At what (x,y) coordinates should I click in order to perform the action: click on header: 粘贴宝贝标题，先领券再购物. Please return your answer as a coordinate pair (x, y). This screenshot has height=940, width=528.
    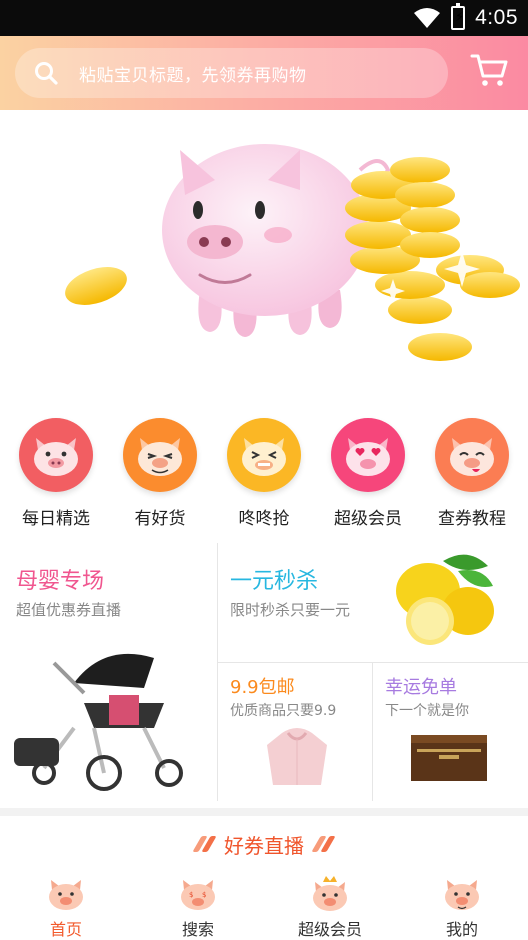
    Looking at the image, I should click on (264, 73).